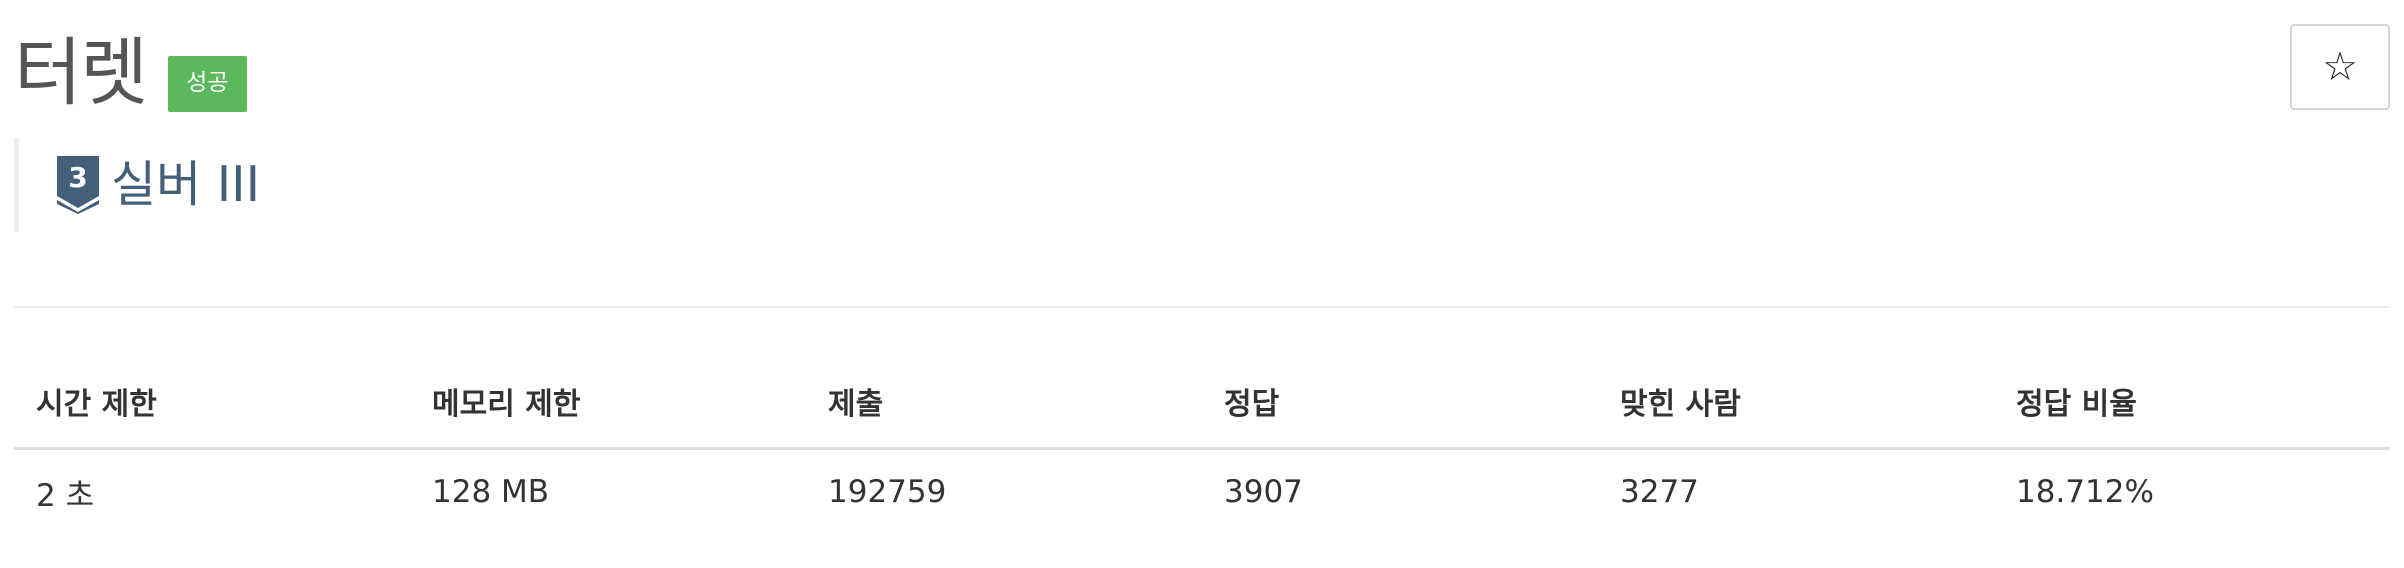 This screenshot has width=2404, height=568. Describe the element at coordinates (2085, 492) in the screenshot. I see `value-accept-rate: 18.712%` at that location.